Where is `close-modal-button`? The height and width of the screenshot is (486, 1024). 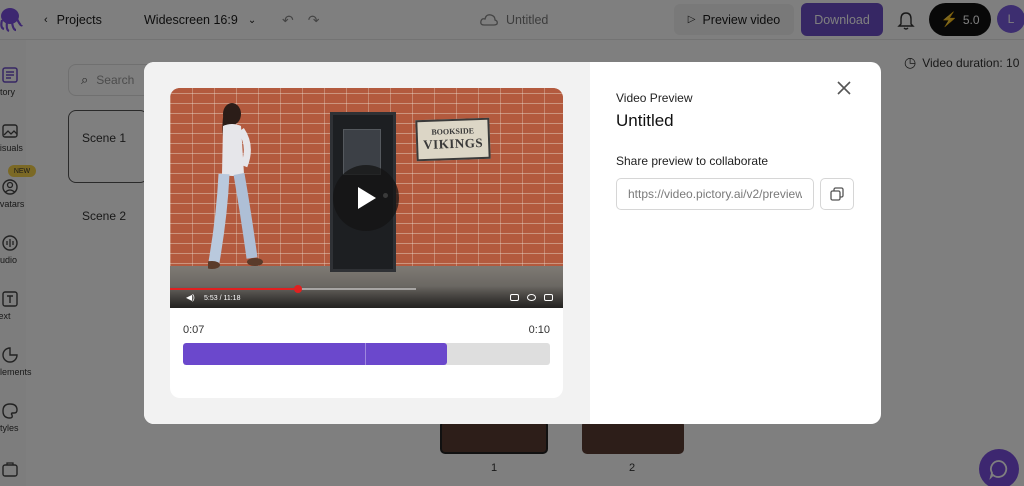
close-modal-button is located at coordinates (844, 88).